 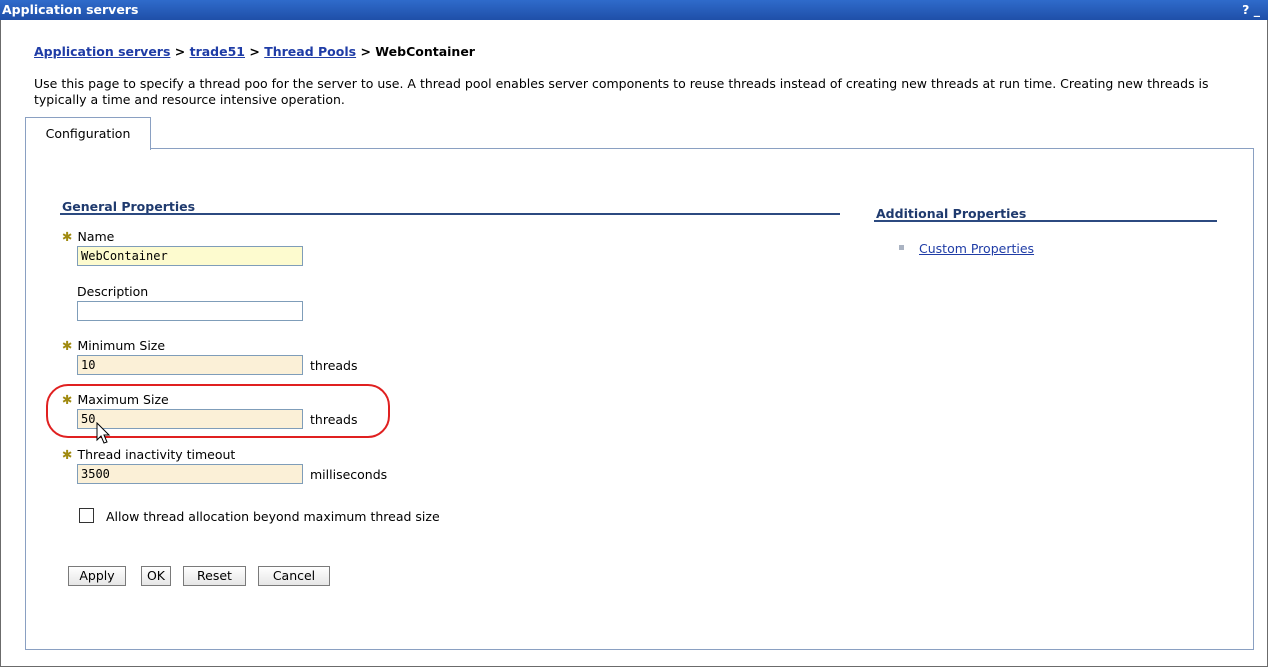 I want to click on custom-properties-link: Custom Properties, so click(x=976, y=248).